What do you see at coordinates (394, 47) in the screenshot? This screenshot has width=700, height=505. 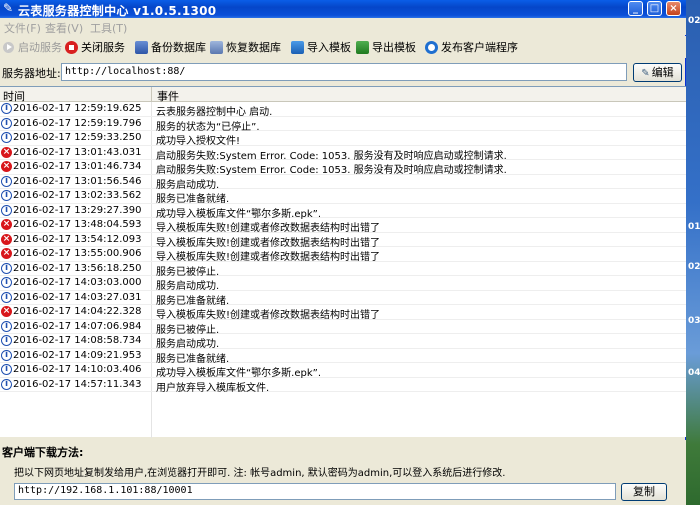 I see `export-template-label: 导出模板` at bounding box center [394, 47].